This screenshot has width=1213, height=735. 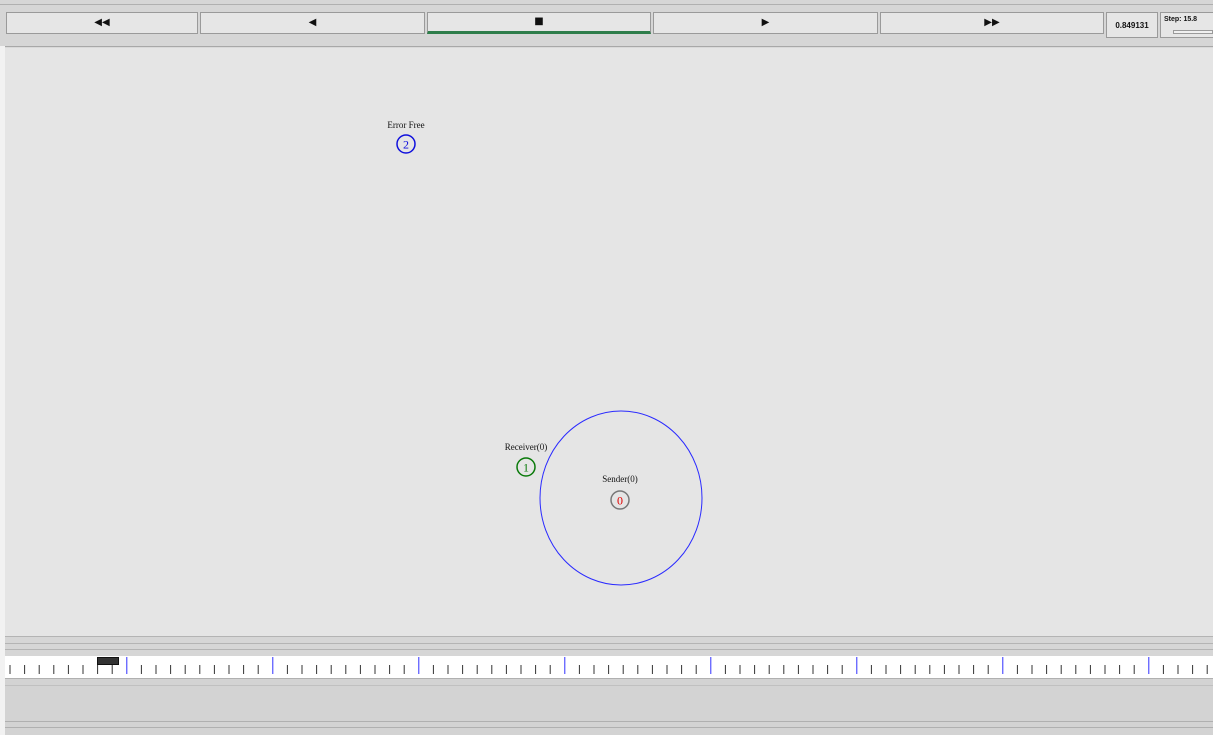 What do you see at coordinates (609, 706) in the screenshot?
I see `monitor-panel` at bounding box center [609, 706].